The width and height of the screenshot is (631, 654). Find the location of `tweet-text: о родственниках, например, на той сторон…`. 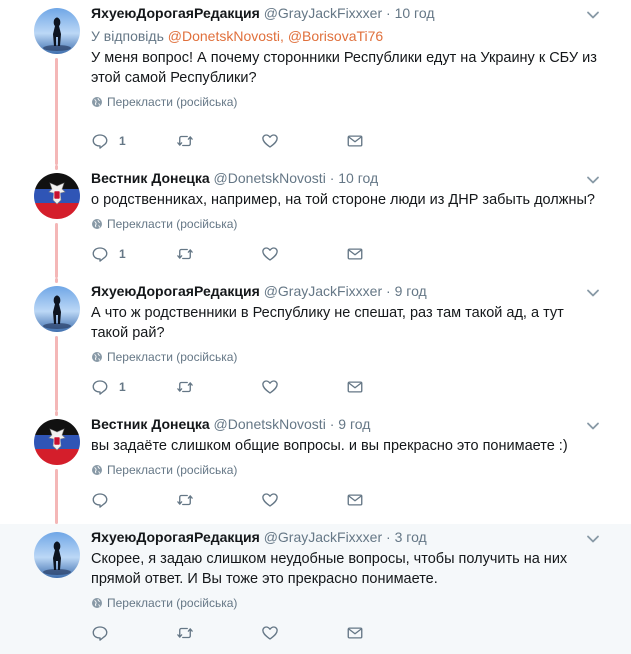

tweet-text: о родственниках, например, на той сторон… is located at coordinates (343, 200).